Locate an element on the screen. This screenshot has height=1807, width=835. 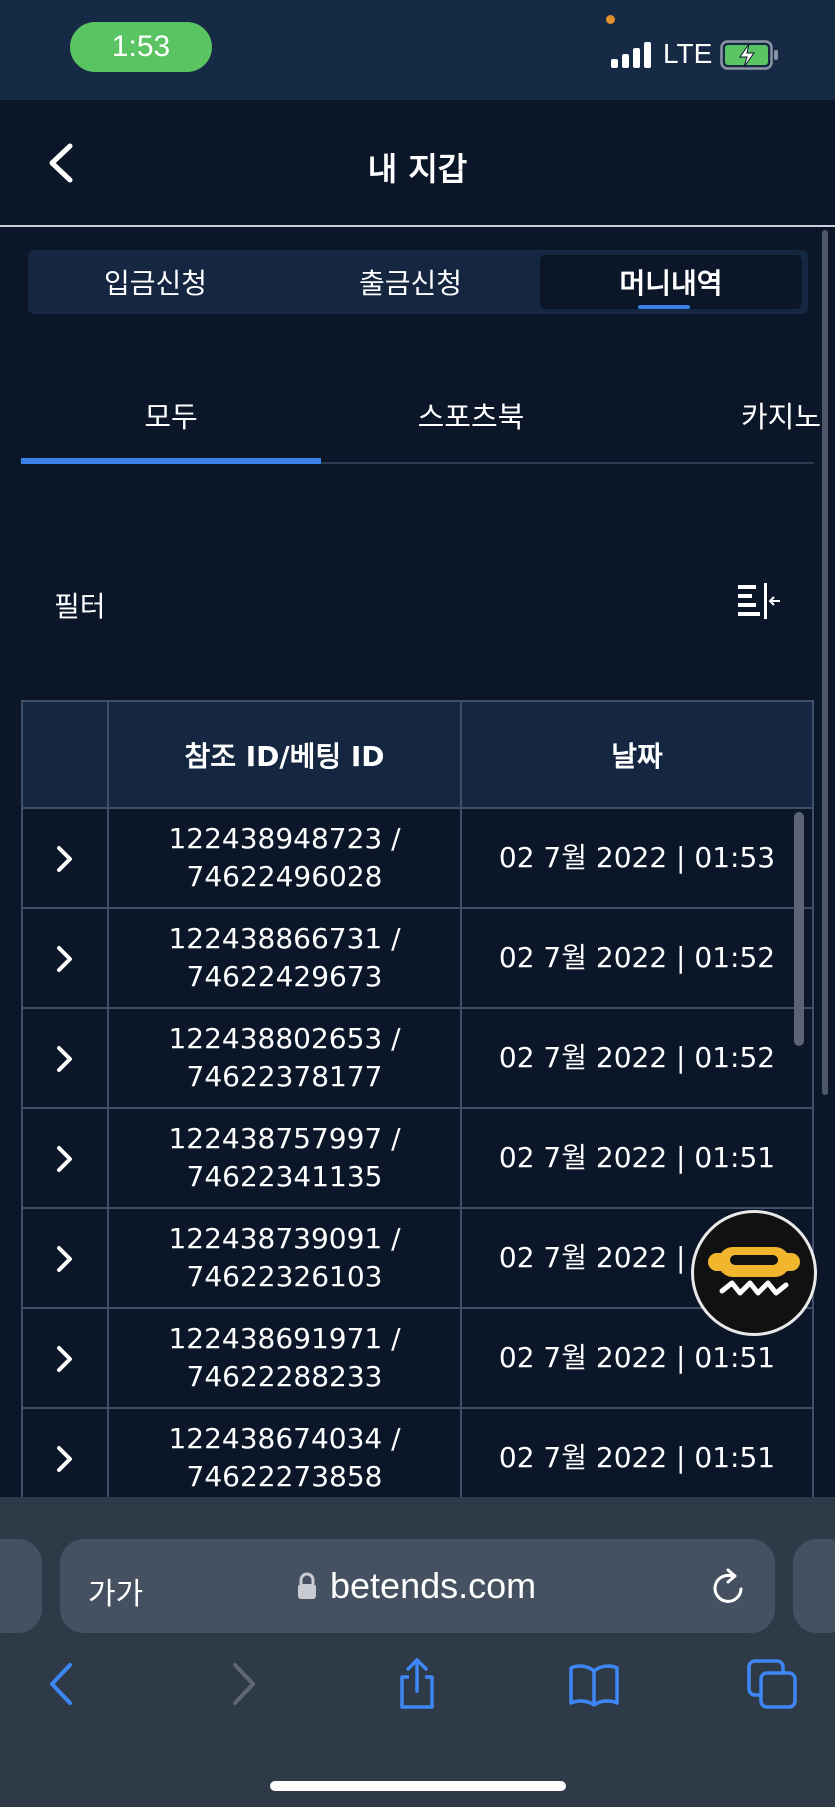
bet-id: 74622288233 is located at coordinates (284, 1376).